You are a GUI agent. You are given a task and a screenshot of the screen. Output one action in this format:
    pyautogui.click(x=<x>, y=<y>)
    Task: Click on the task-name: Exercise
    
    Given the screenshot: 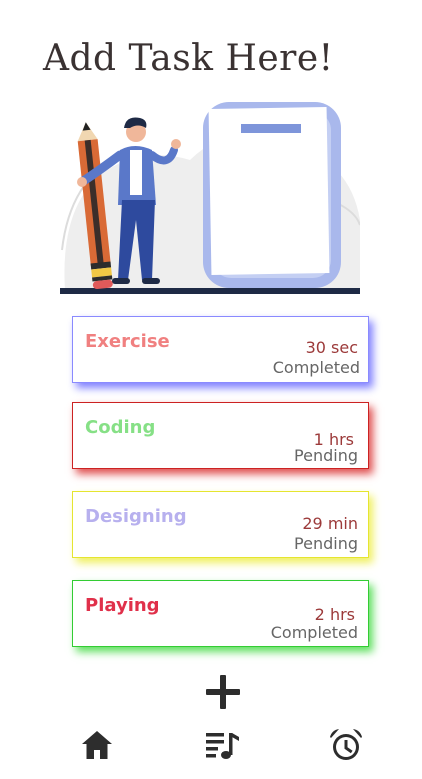 What is the action you would take?
    pyautogui.click(x=127, y=341)
    